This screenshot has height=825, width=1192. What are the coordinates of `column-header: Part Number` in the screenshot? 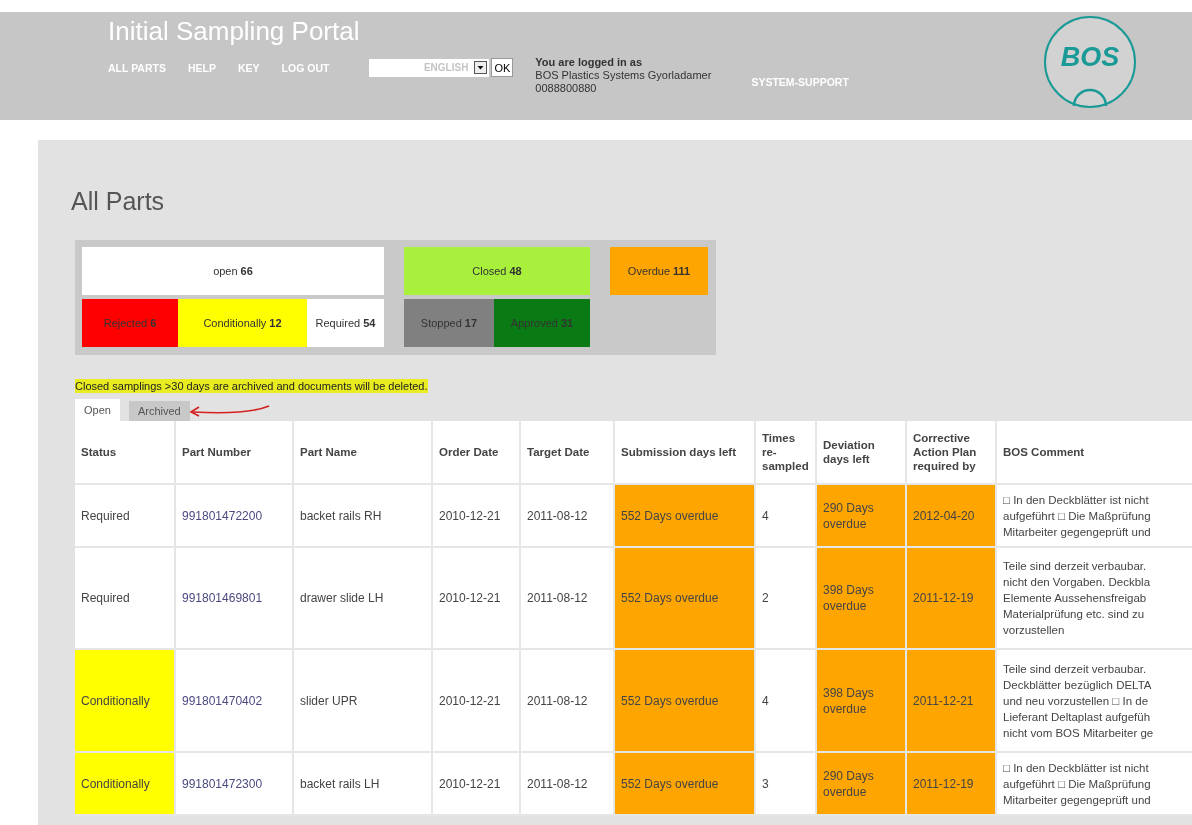 It's located at (234, 452).